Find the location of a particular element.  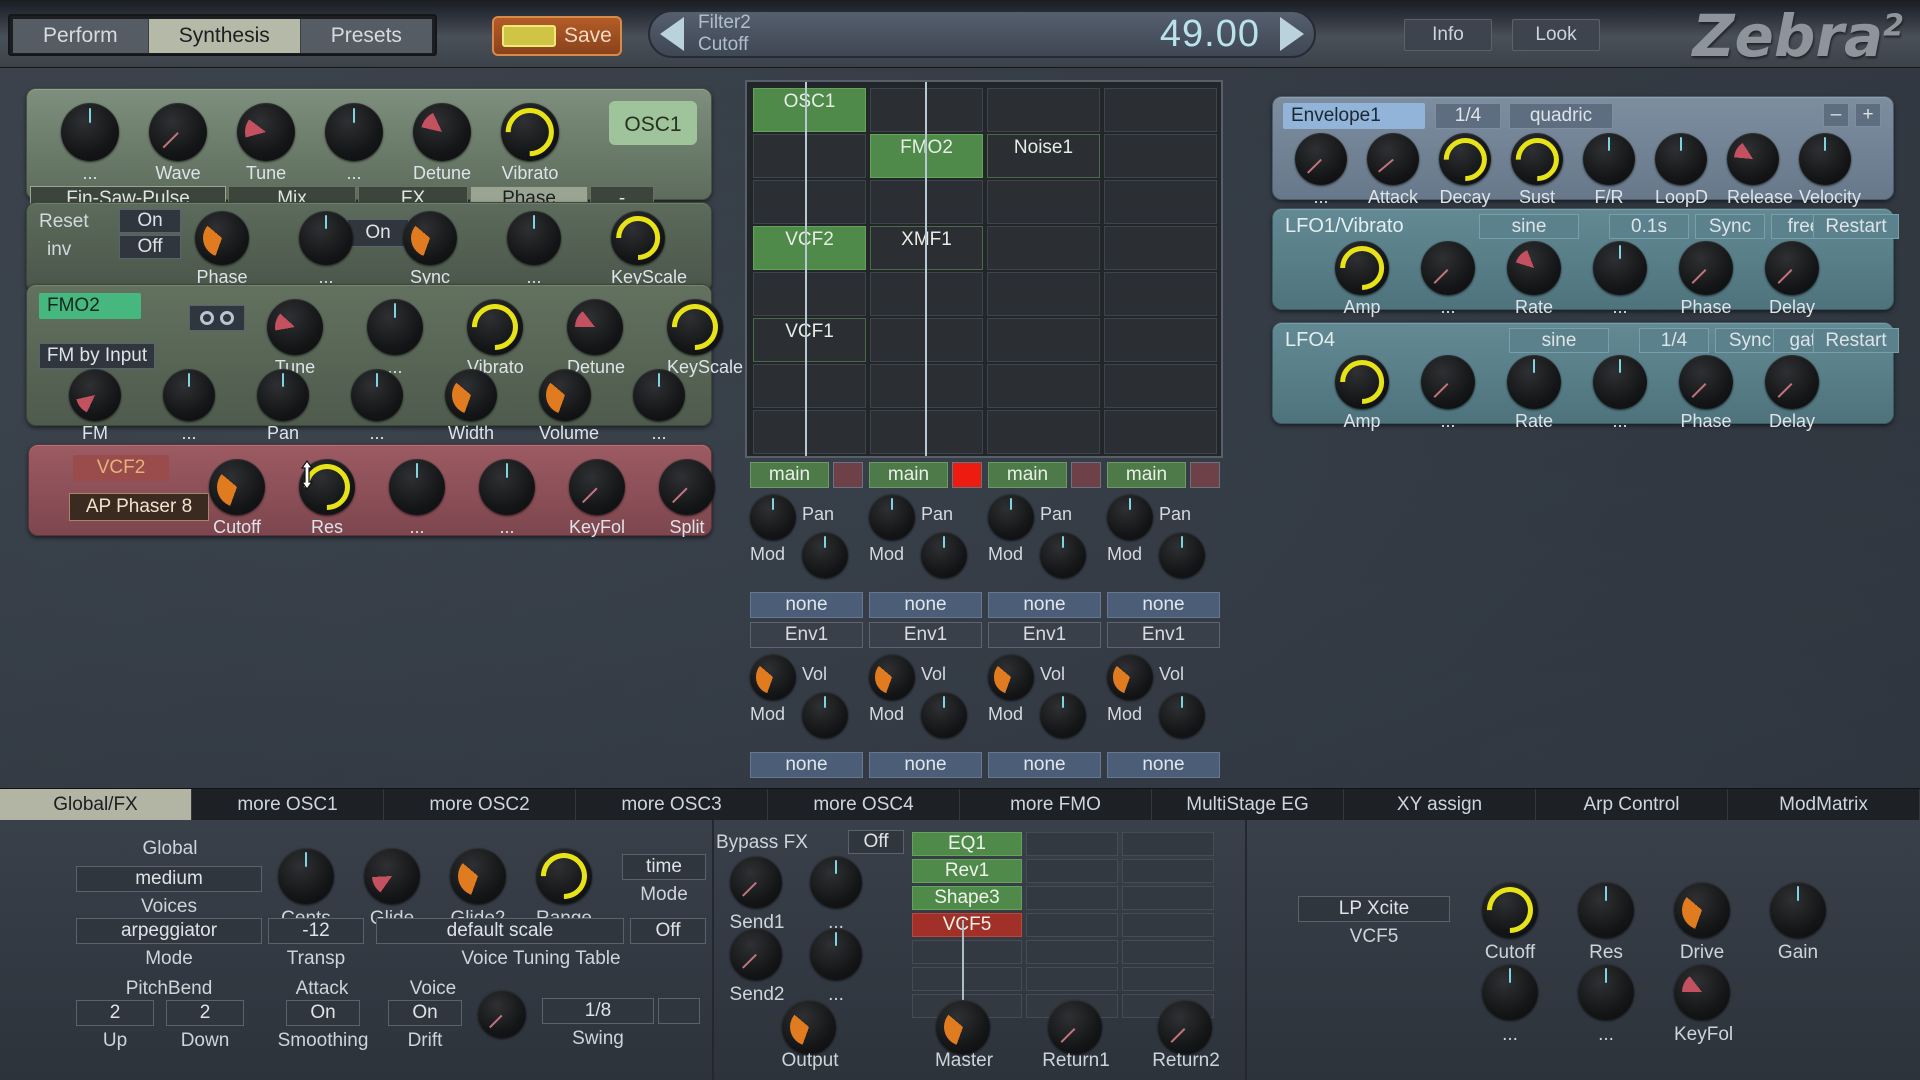

vcf2-mode-field: AP Phaser 8 is located at coordinates (139, 507).